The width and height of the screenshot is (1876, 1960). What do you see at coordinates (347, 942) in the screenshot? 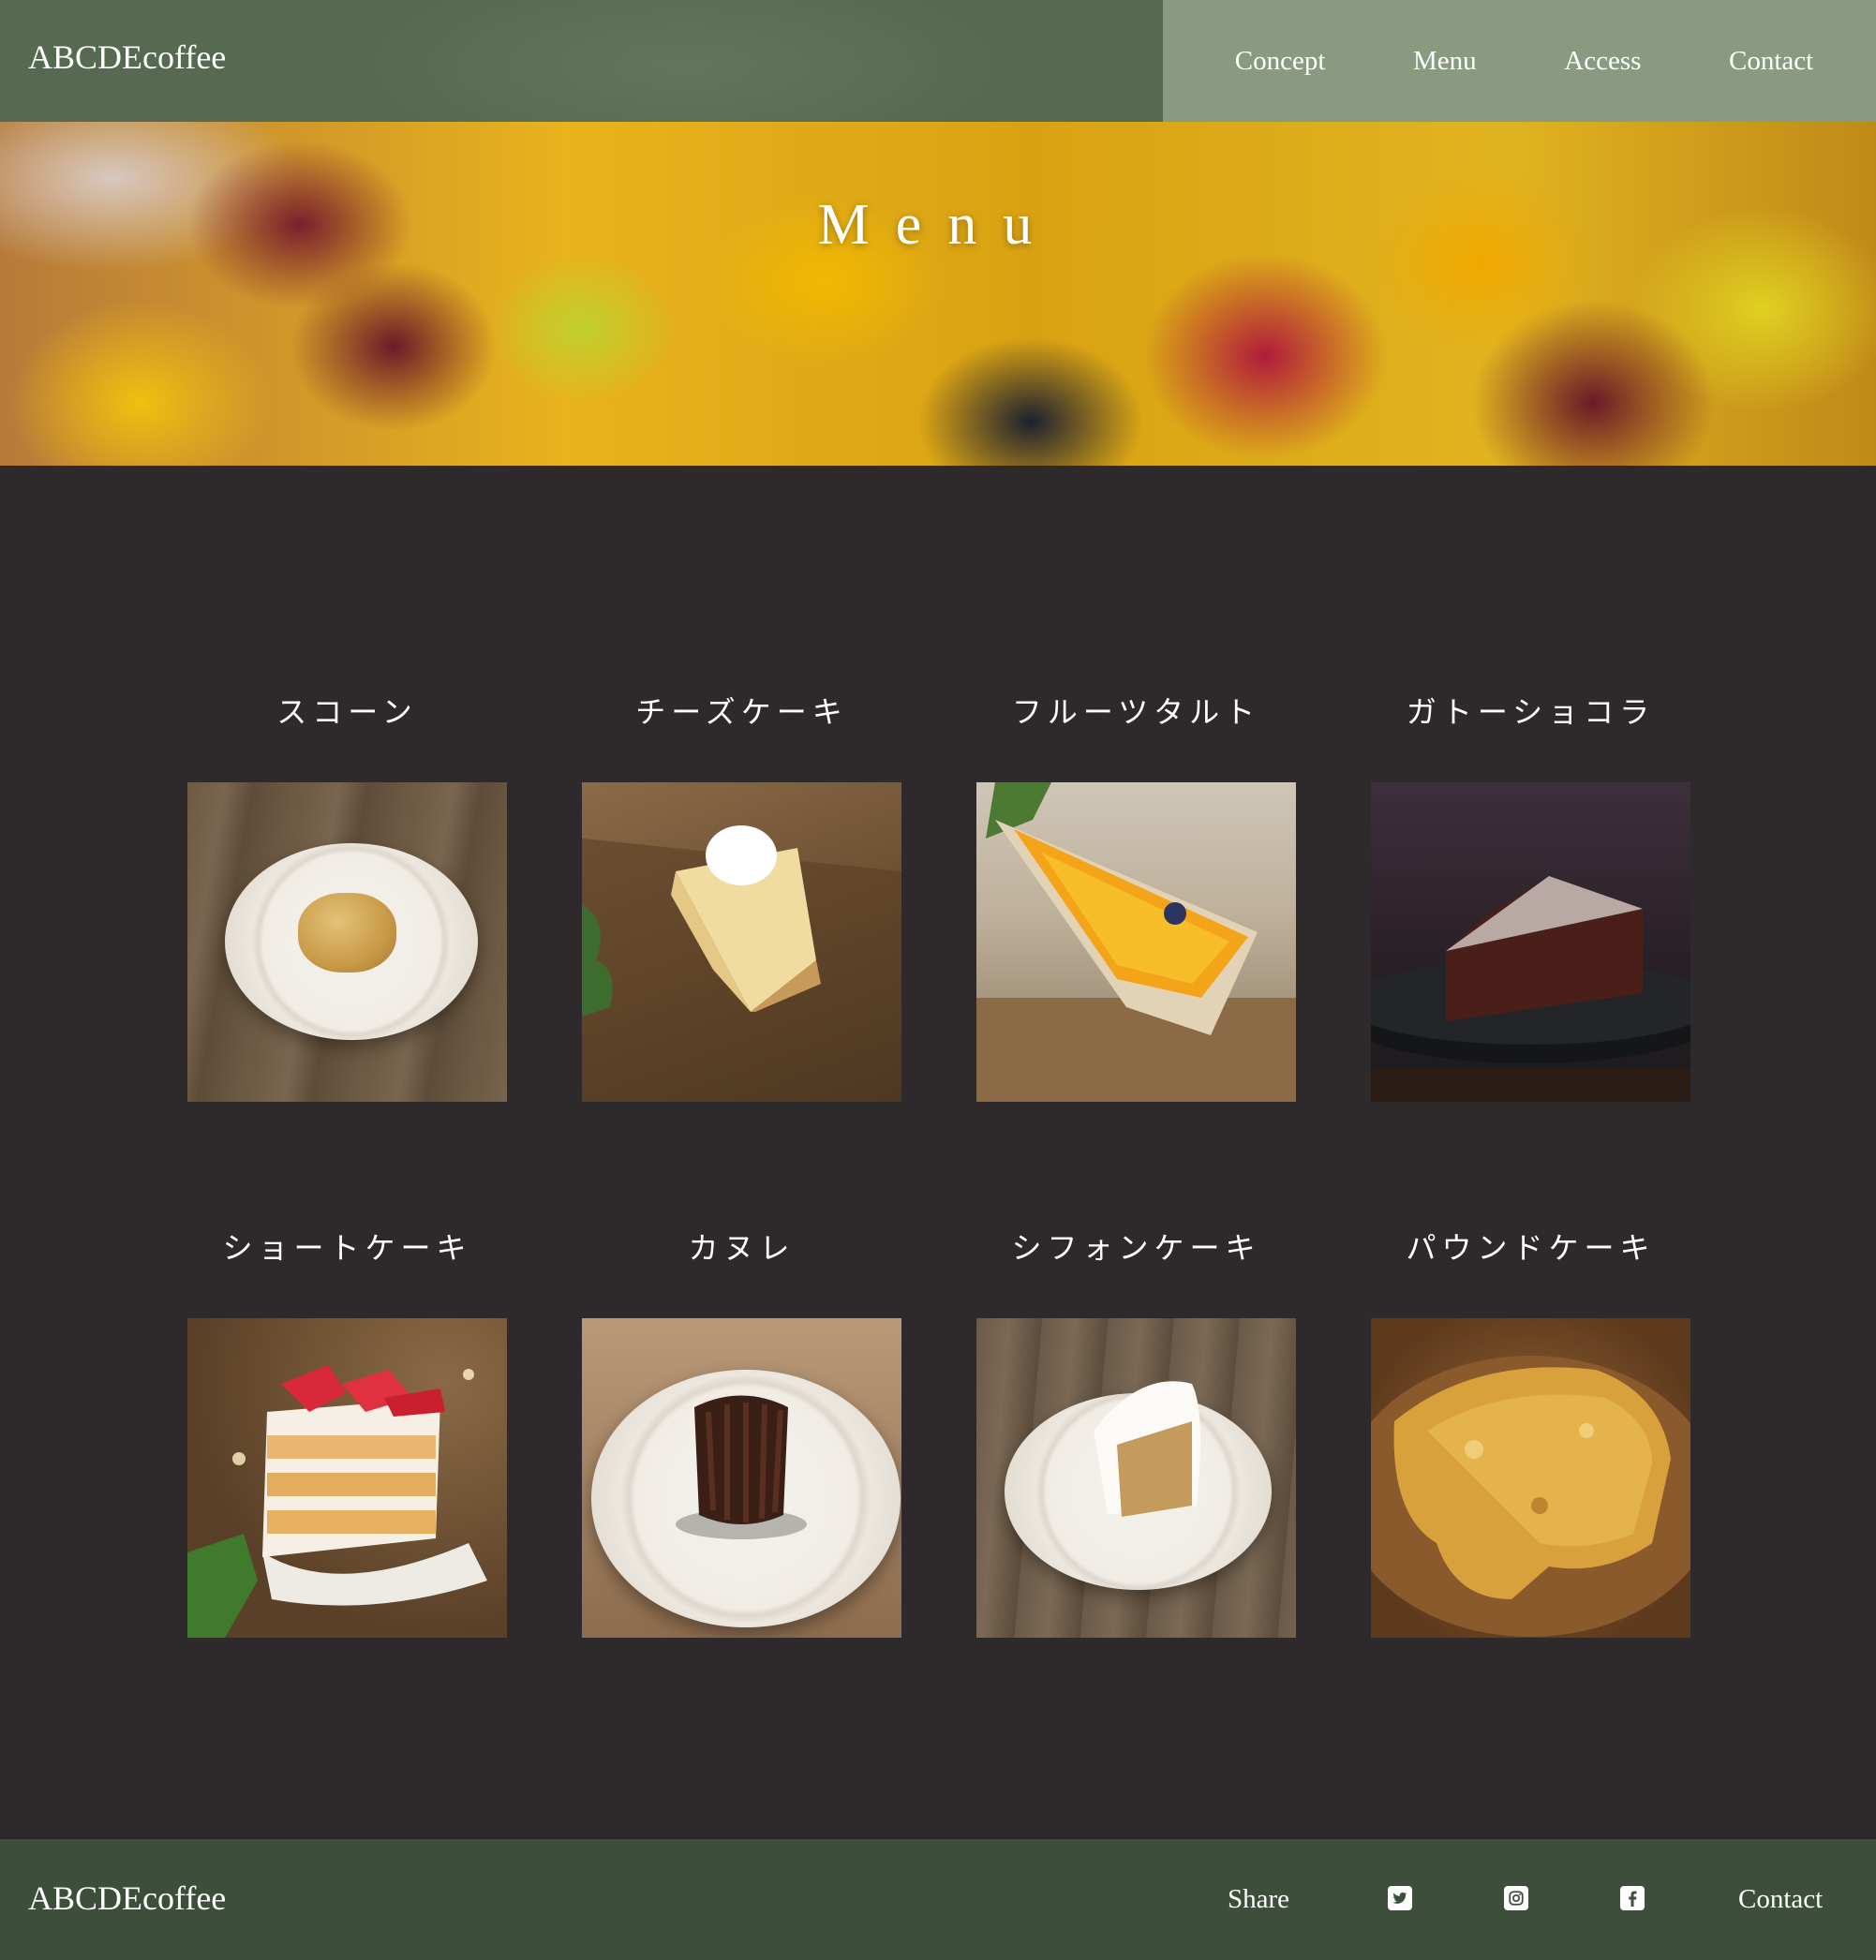
I see `scone-photo` at bounding box center [347, 942].